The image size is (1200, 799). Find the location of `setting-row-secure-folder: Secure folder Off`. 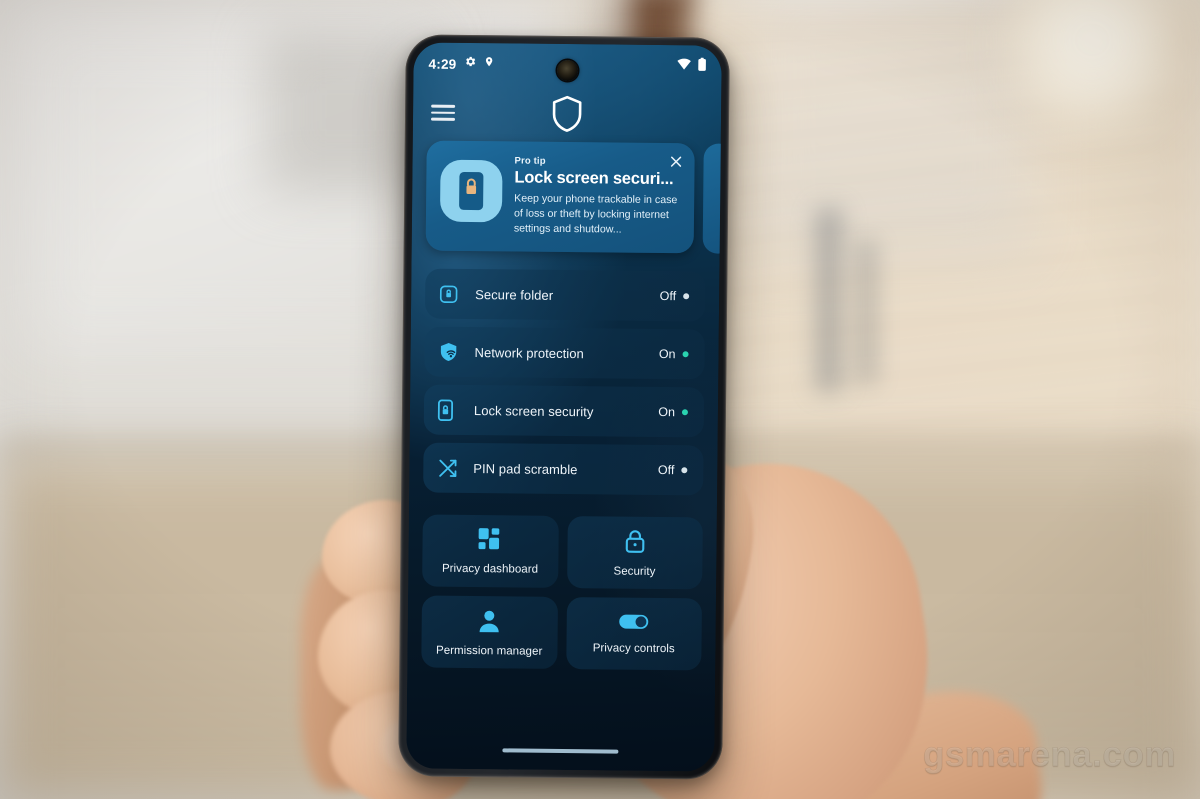

setting-row-secure-folder: Secure folder Off is located at coordinates (565, 295).